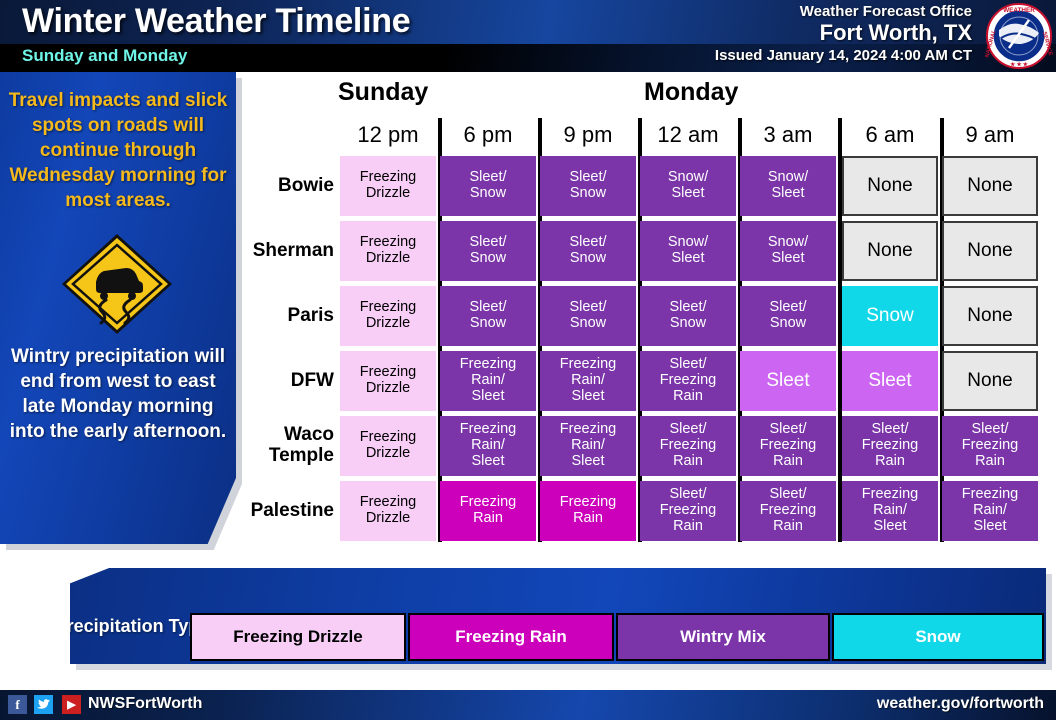  I want to click on forecast-cell-r2-c3: Sleet/Snow, so click(688, 316).